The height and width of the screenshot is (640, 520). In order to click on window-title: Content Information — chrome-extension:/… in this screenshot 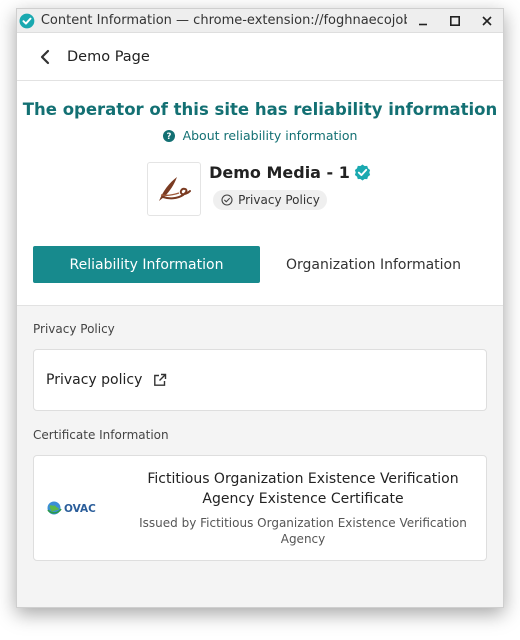, I will do `click(223, 20)`.